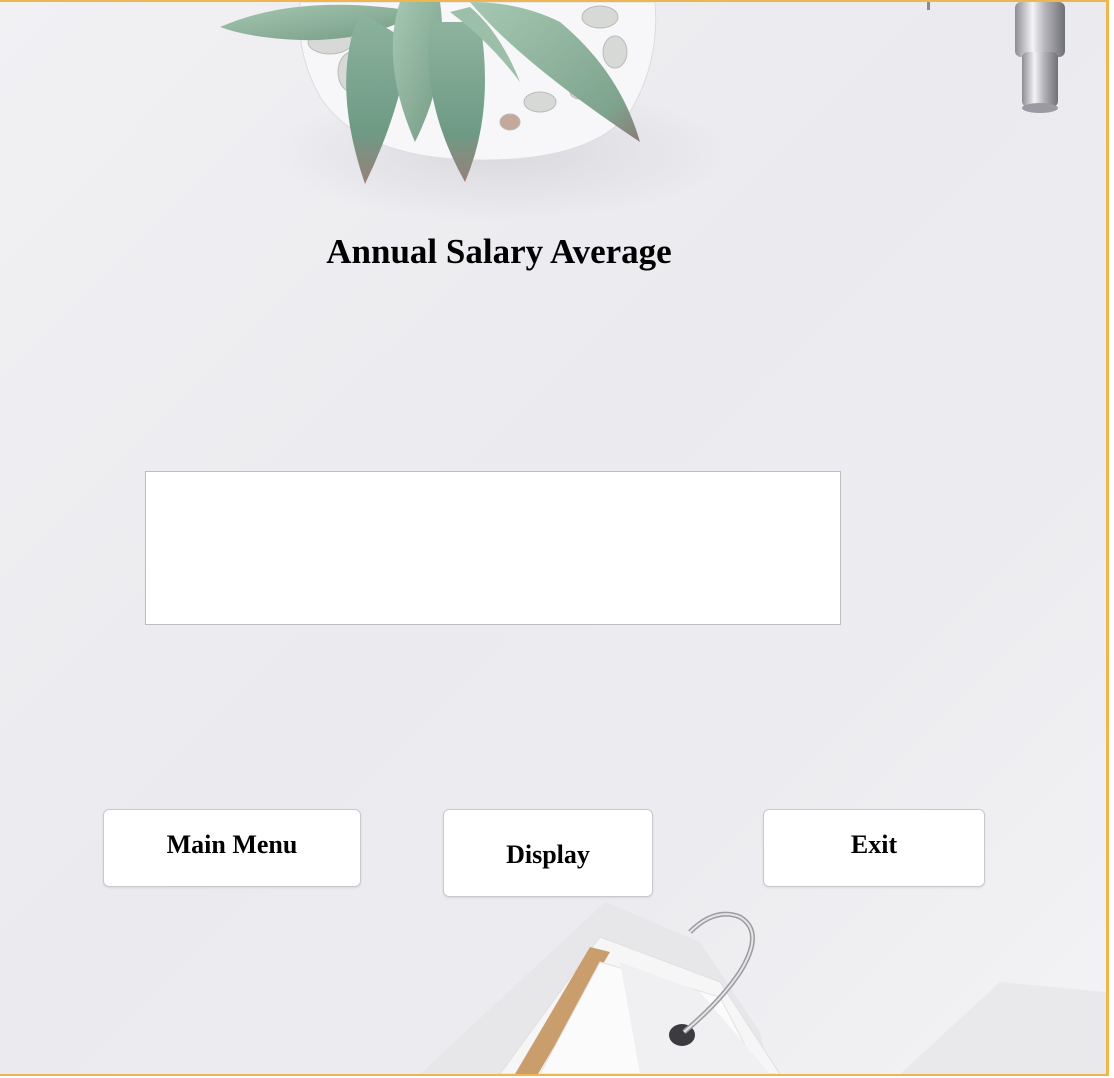 The width and height of the screenshot is (1114, 1078). Describe the element at coordinates (499, 251) in the screenshot. I see `page-title: Annual Salary Average` at that location.